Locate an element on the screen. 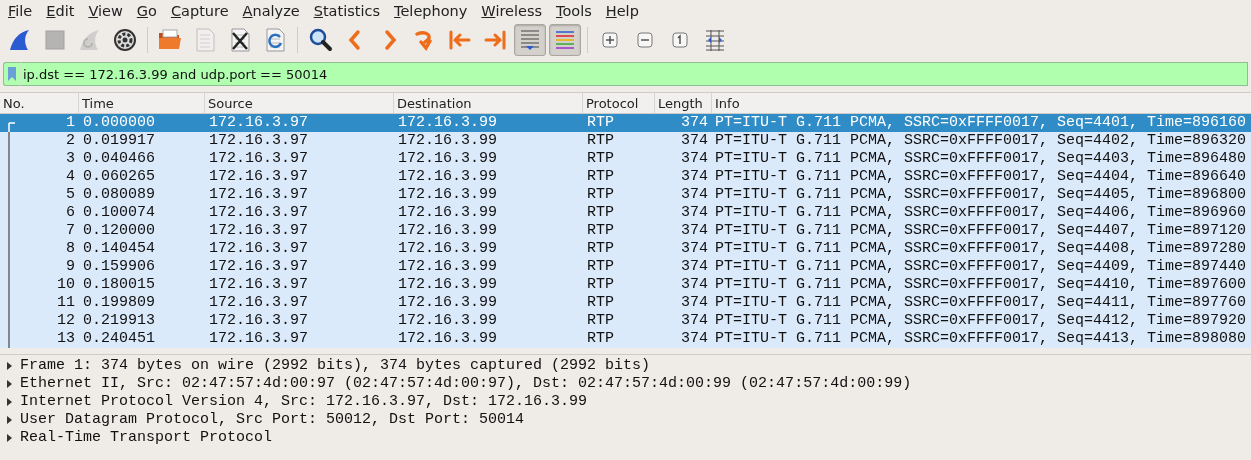 The width and height of the screenshot is (1251, 460). menu-item: Wireless is located at coordinates (512, 11).